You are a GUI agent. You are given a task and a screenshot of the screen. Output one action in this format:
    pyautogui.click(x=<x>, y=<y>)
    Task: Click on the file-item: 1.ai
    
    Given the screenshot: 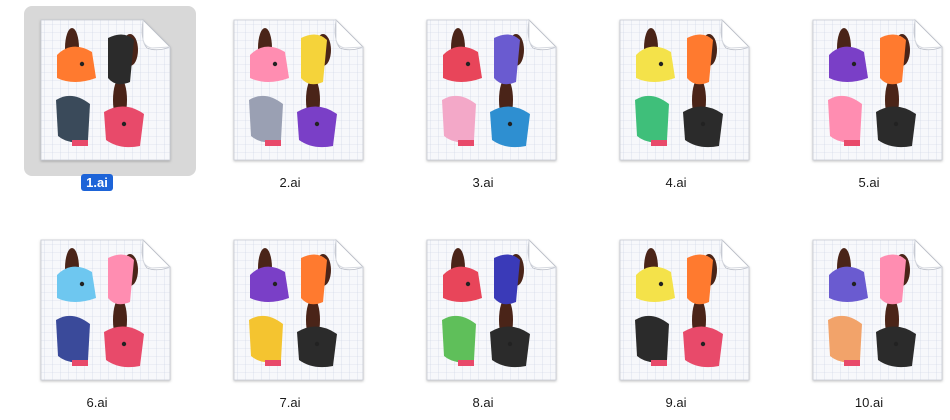 What is the action you would take?
    pyautogui.click(x=104, y=100)
    